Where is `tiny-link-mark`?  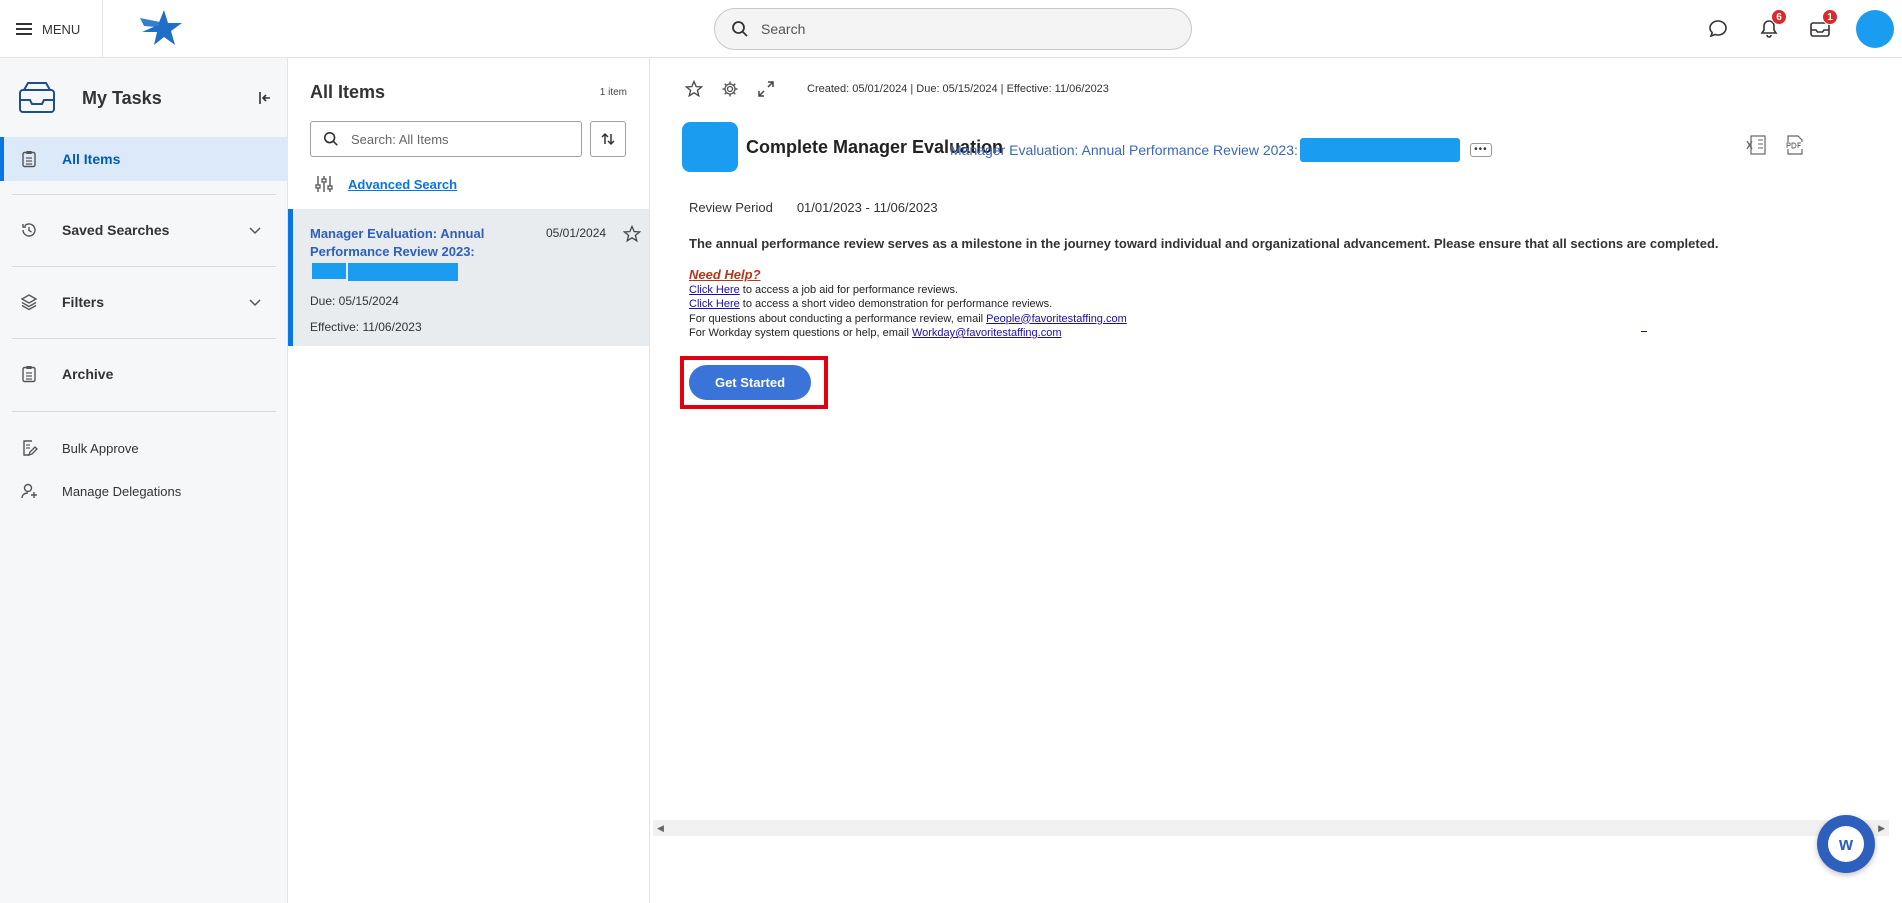
tiny-link-mark is located at coordinates (1644, 331).